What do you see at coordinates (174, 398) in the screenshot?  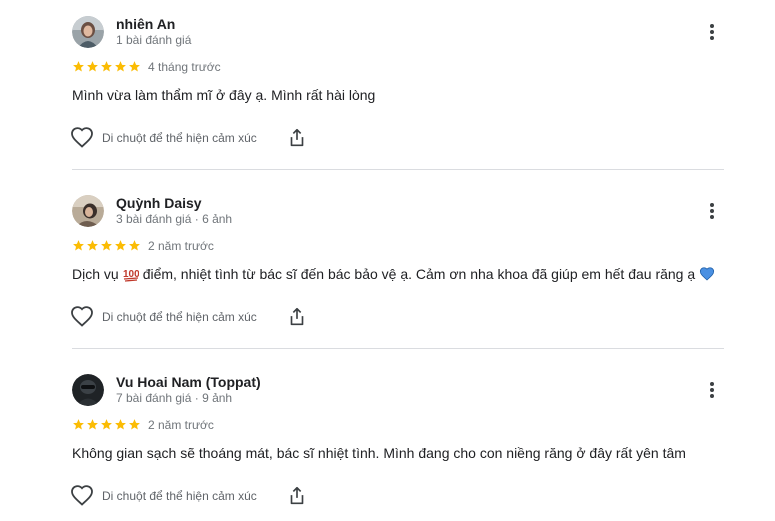 I see `reviewer-meta: 7 bài đánh giá · 9 ảnh` at bounding box center [174, 398].